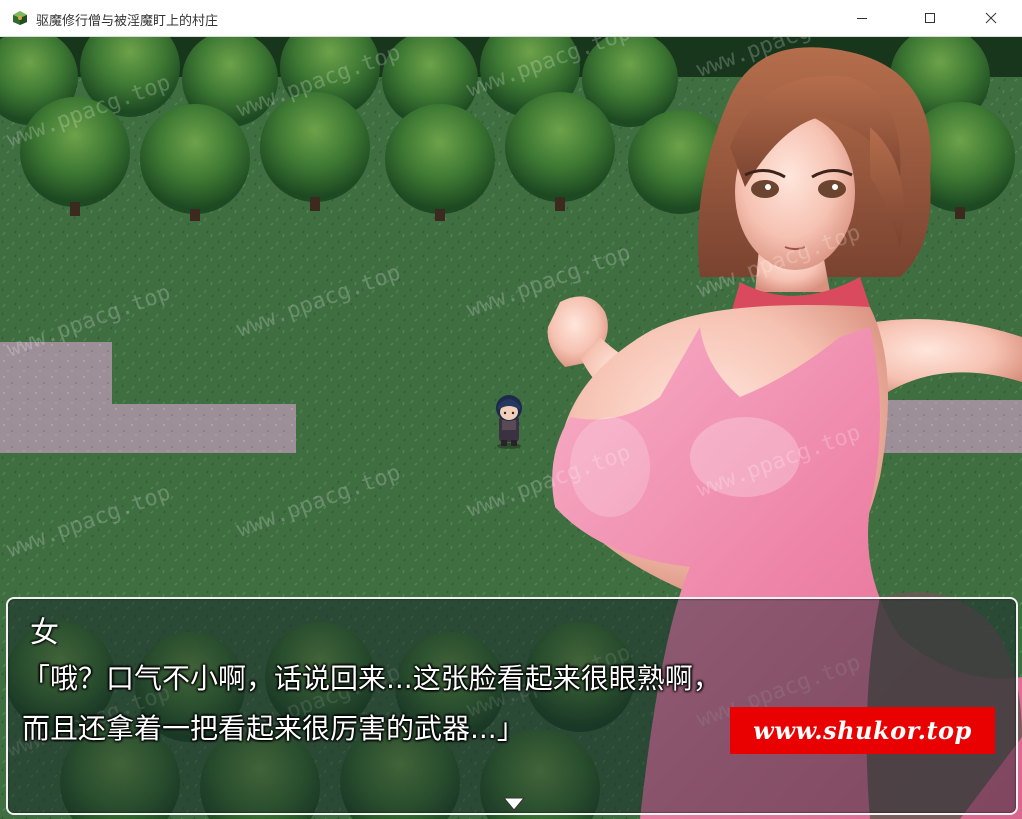 This screenshot has height=819, width=1022. I want to click on maximize-button, so click(930, 18).